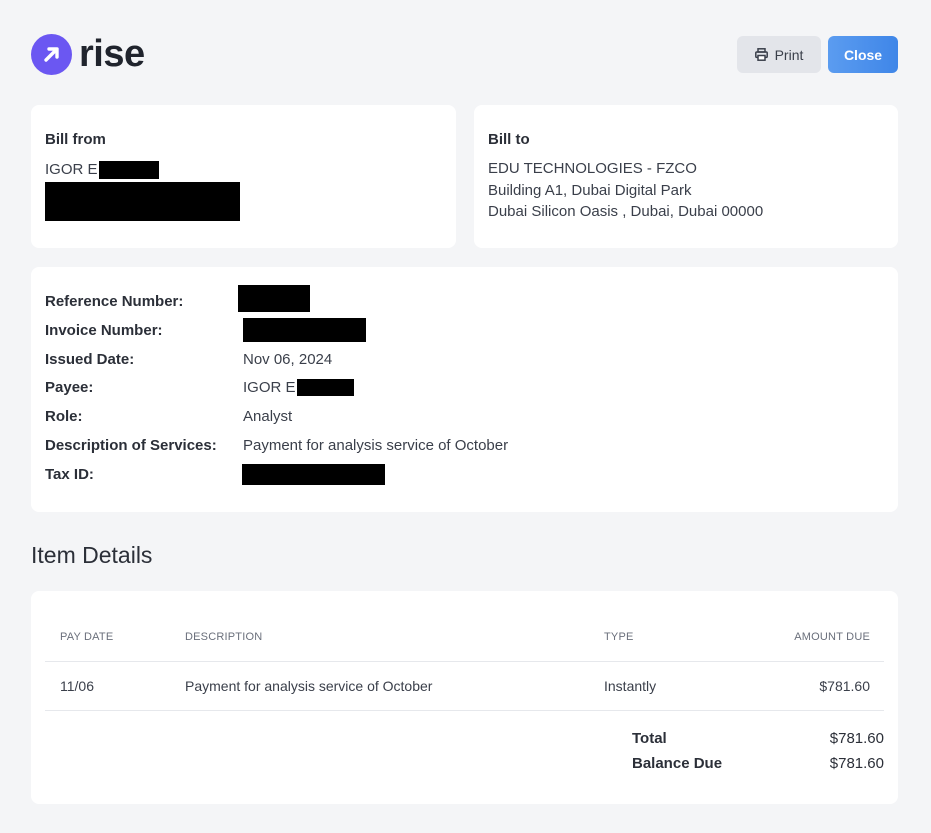  Describe the element at coordinates (104, 330) in the screenshot. I see `invoice-number-label: Invoice Number:` at that location.